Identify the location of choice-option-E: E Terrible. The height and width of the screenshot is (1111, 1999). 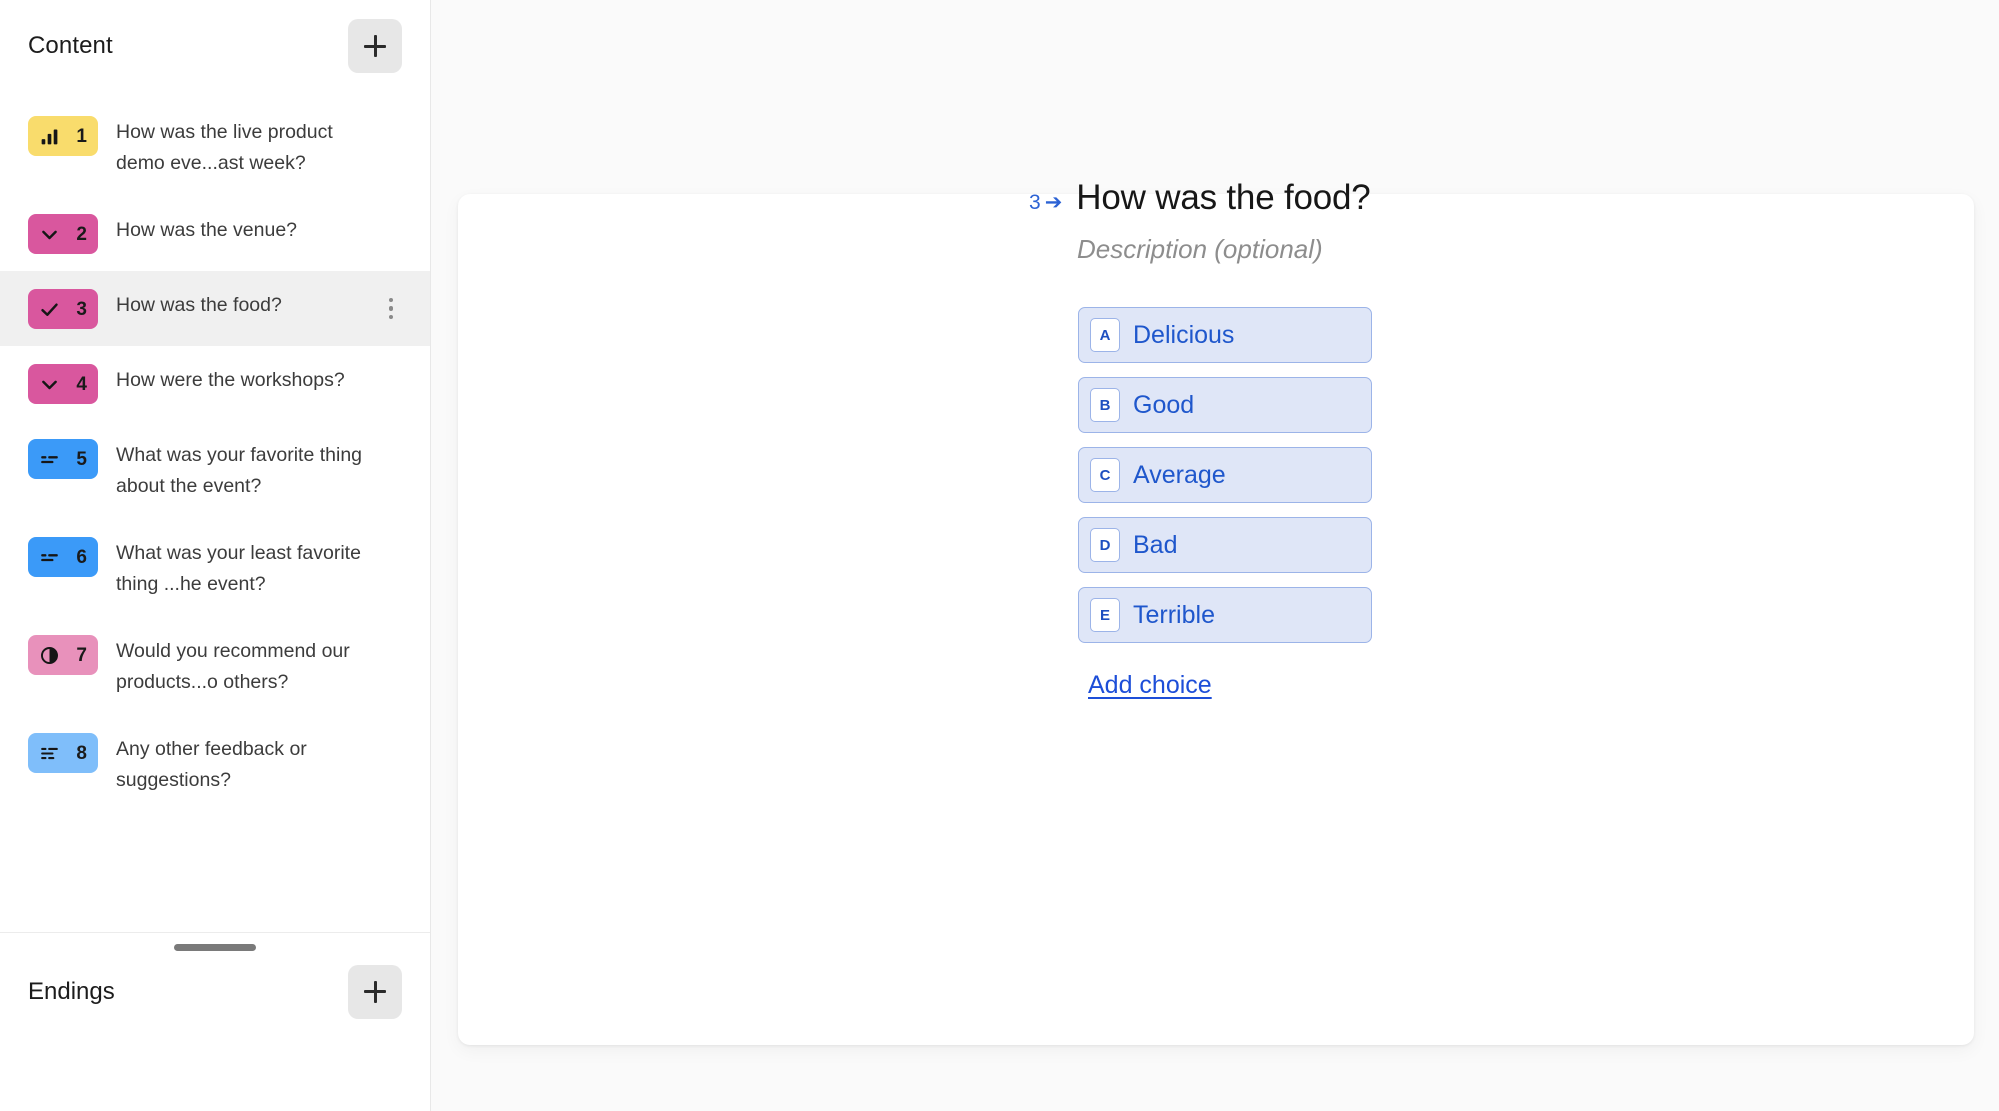
(1225, 615).